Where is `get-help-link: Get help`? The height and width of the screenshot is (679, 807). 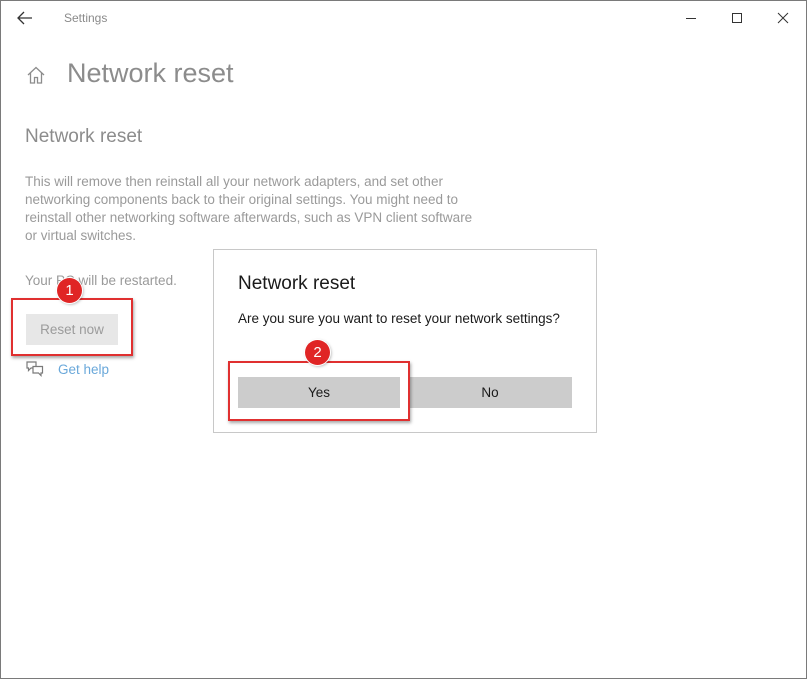 get-help-link: Get help is located at coordinates (83, 369).